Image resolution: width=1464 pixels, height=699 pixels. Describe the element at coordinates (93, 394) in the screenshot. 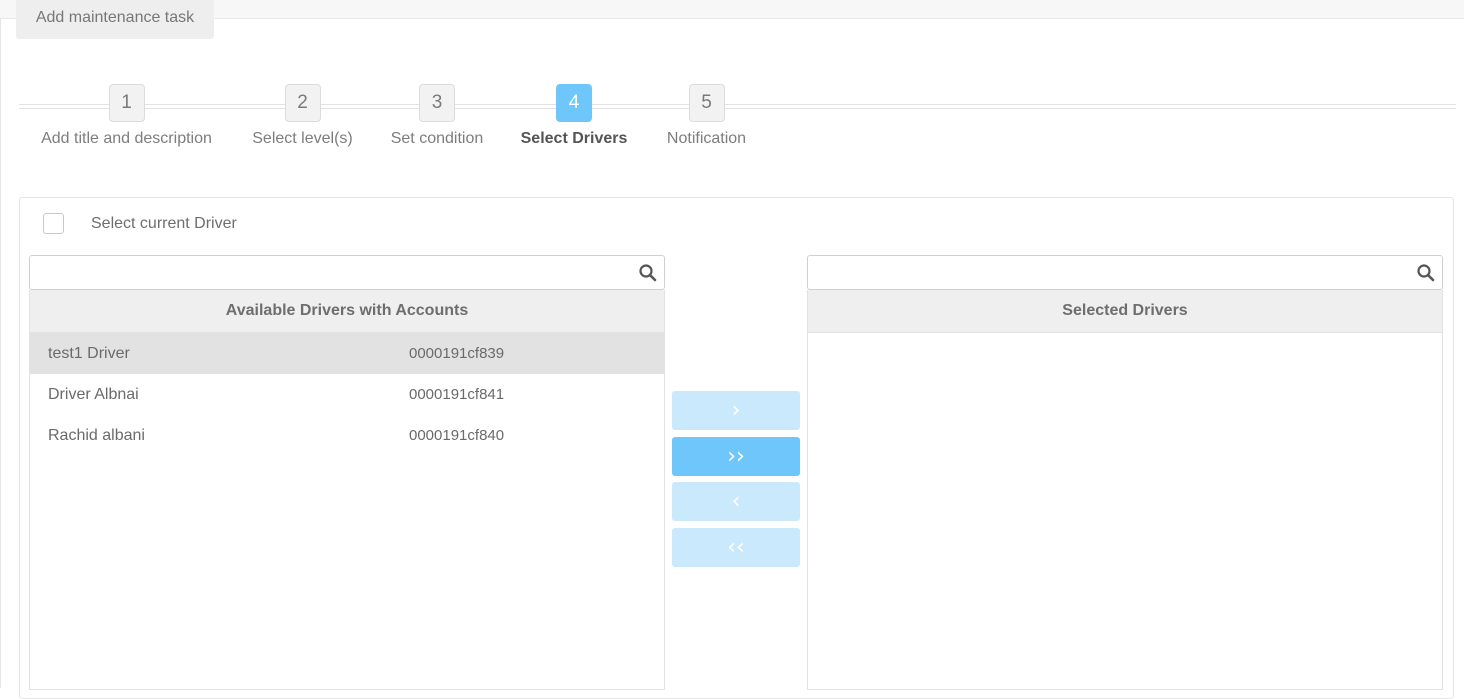

I see `driver-name: Driver Albnai` at that location.